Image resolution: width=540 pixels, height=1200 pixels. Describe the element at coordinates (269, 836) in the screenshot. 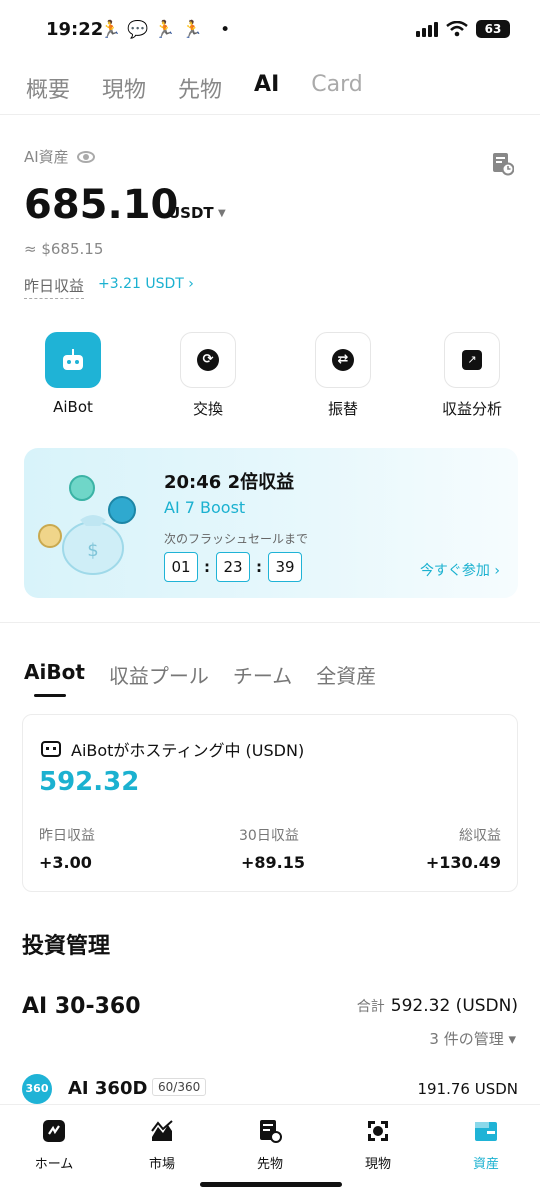

I see `stat-label: 30日収益` at that location.